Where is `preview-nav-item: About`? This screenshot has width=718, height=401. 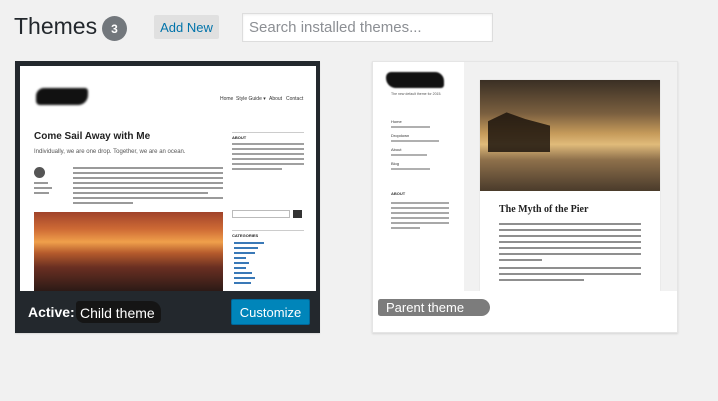 preview-nav-item: About is located at coordinates (276, 99).